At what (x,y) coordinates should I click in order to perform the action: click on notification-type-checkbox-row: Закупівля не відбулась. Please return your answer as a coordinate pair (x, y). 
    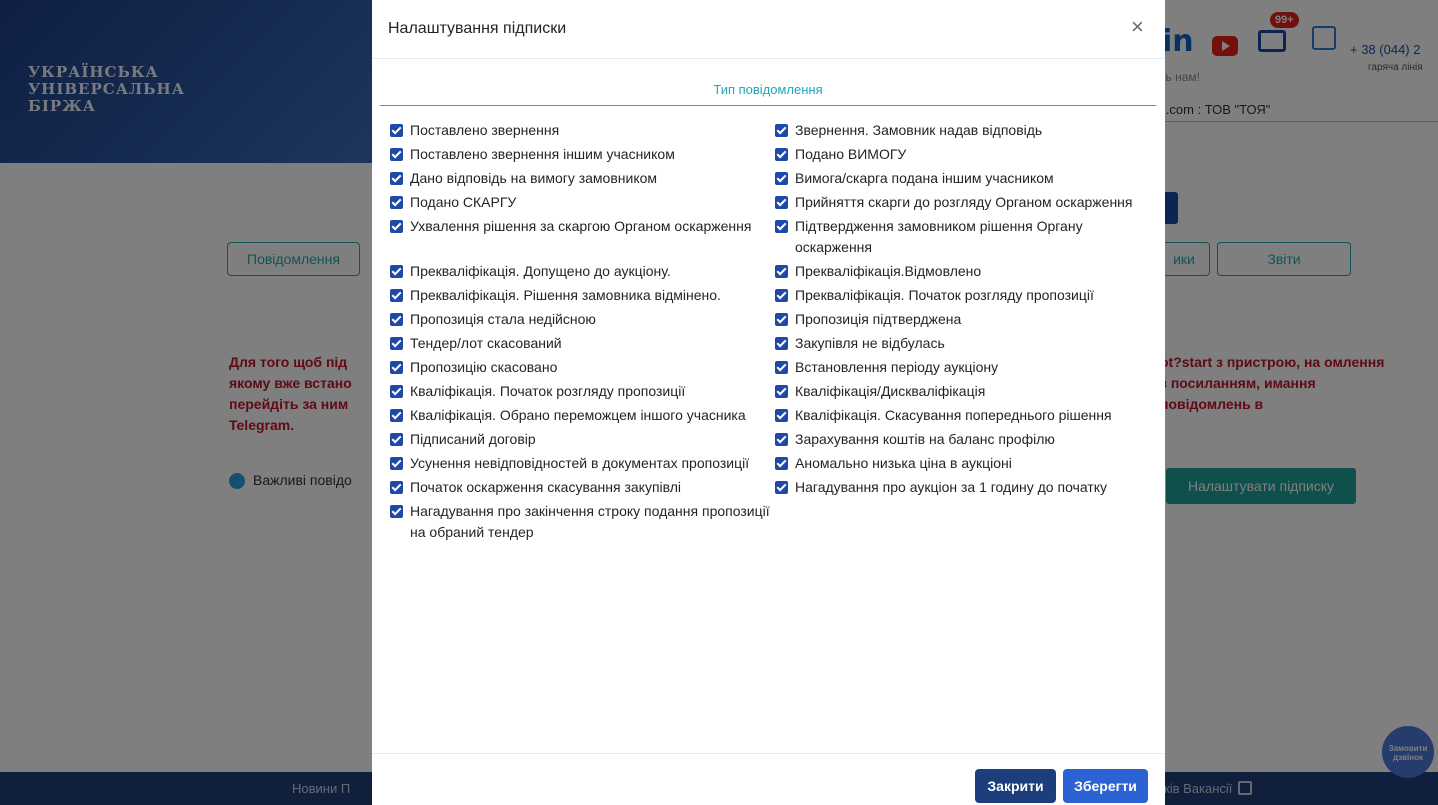
    Looking at the image, I should click on (965, 345).